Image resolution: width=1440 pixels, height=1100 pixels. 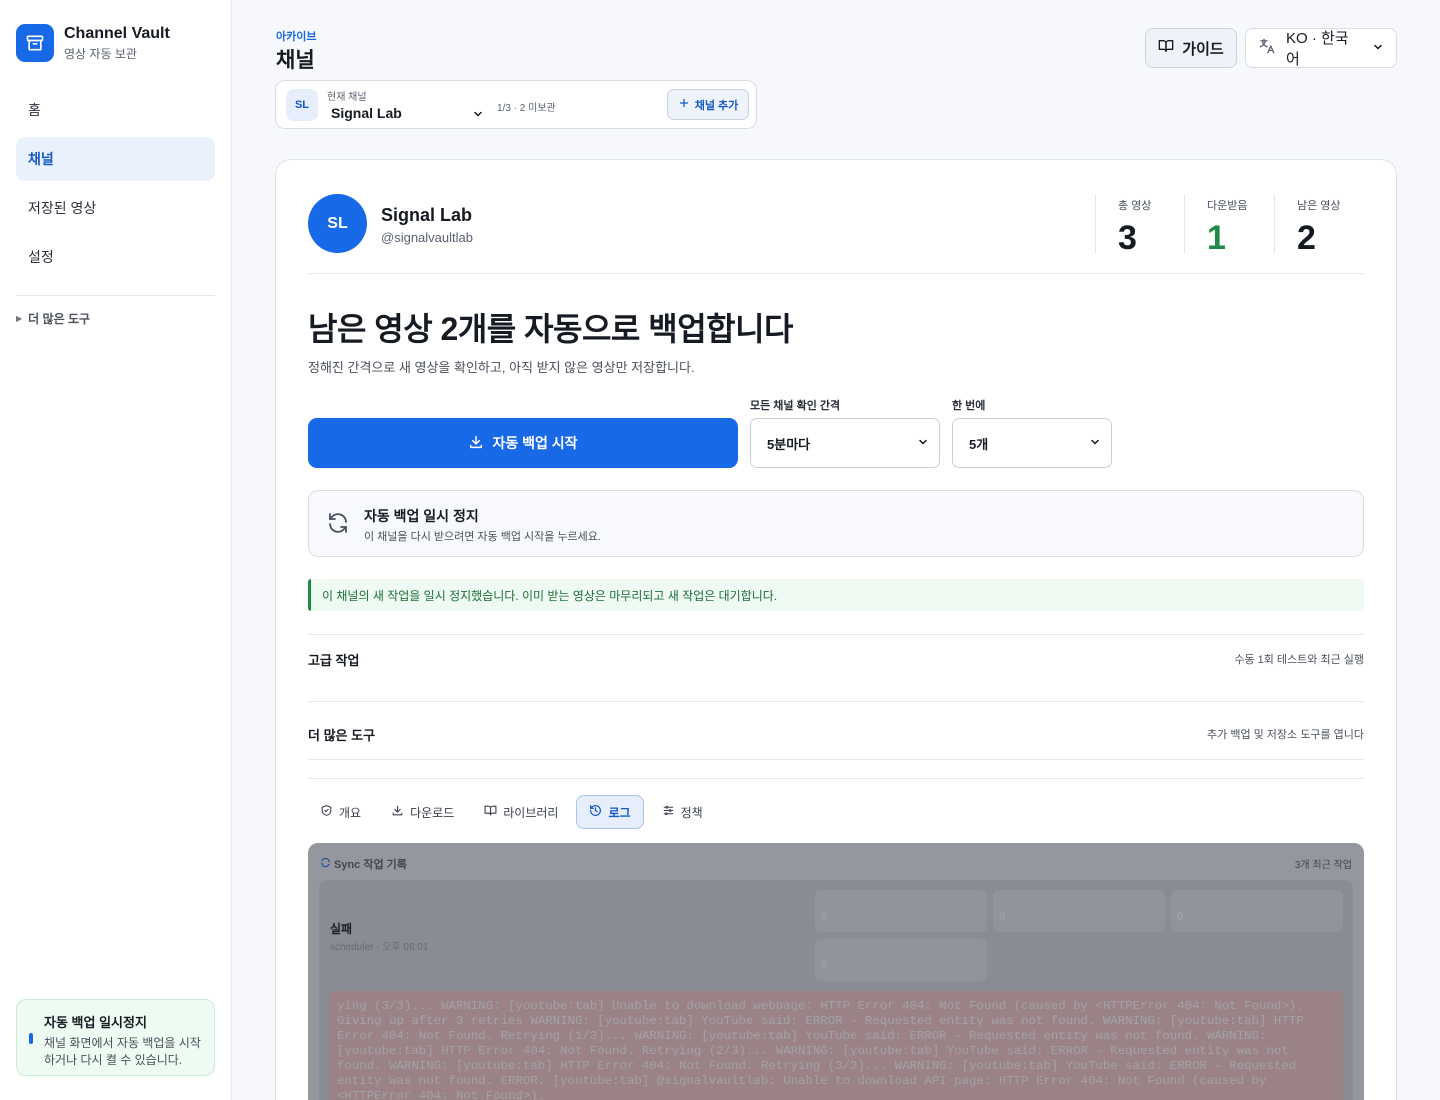 I want to click on channel-avatar: SL, so click(x=337, y=223).